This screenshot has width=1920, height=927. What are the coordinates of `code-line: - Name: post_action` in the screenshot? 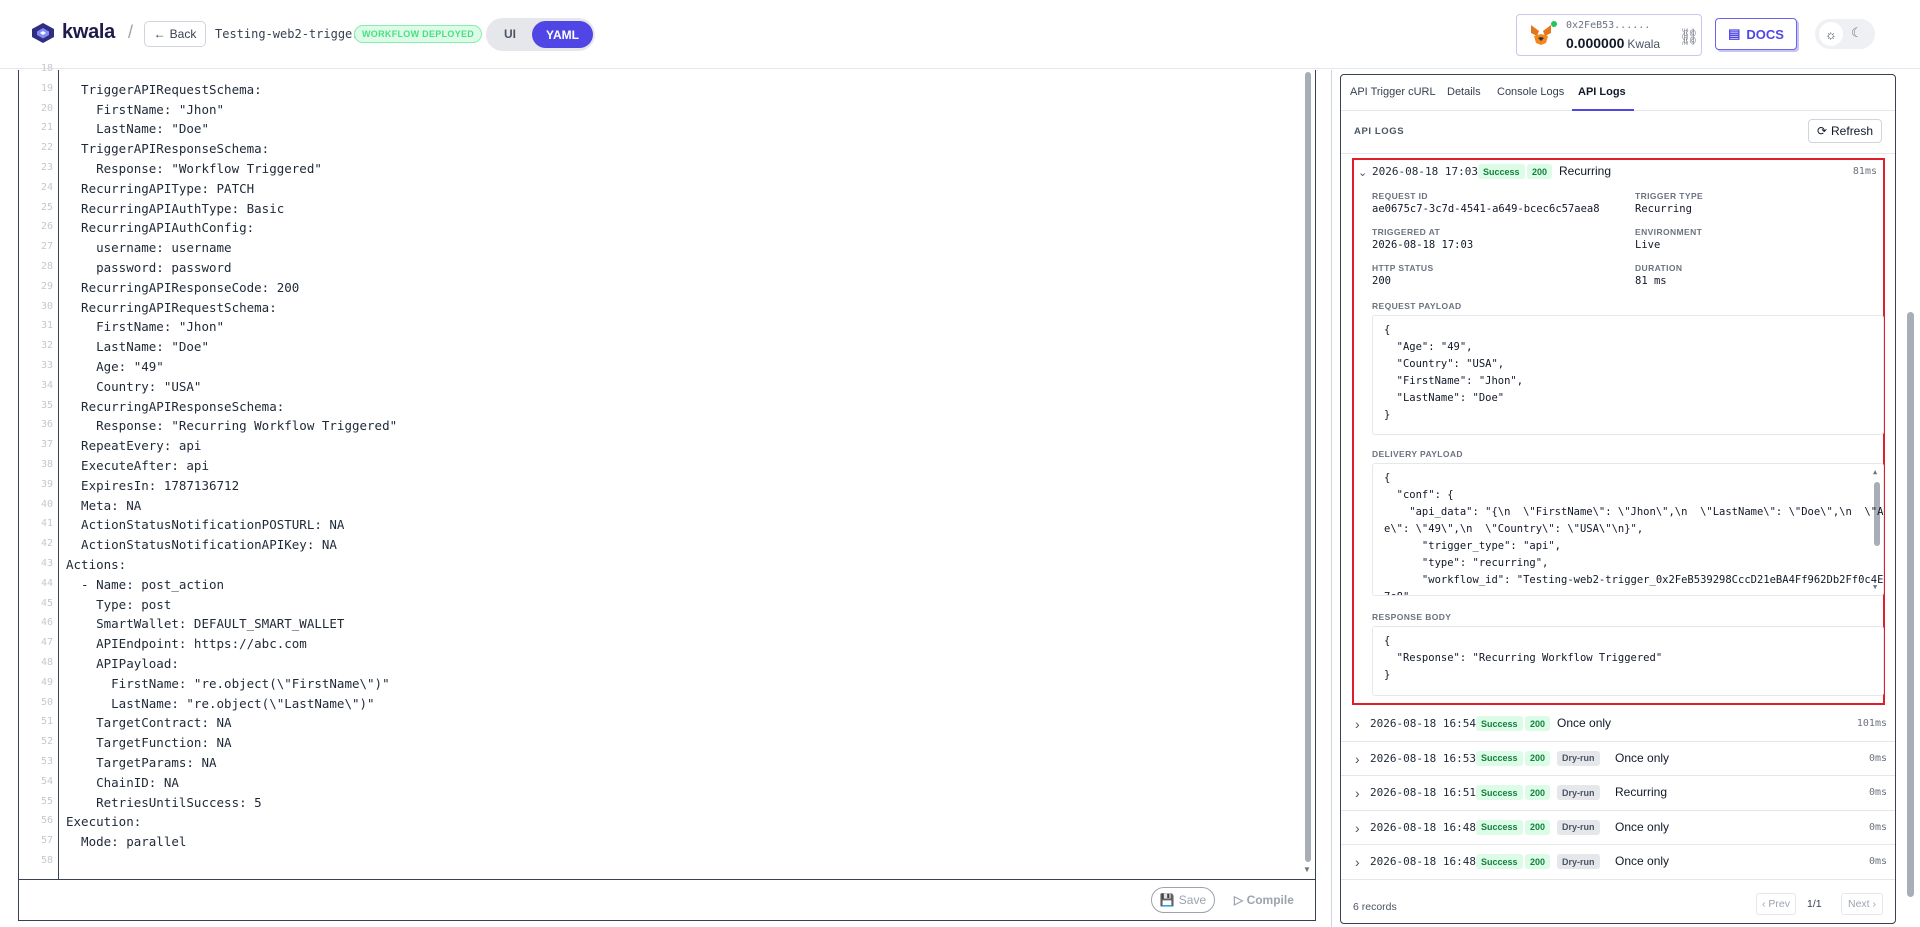 It's located at (145, 584).